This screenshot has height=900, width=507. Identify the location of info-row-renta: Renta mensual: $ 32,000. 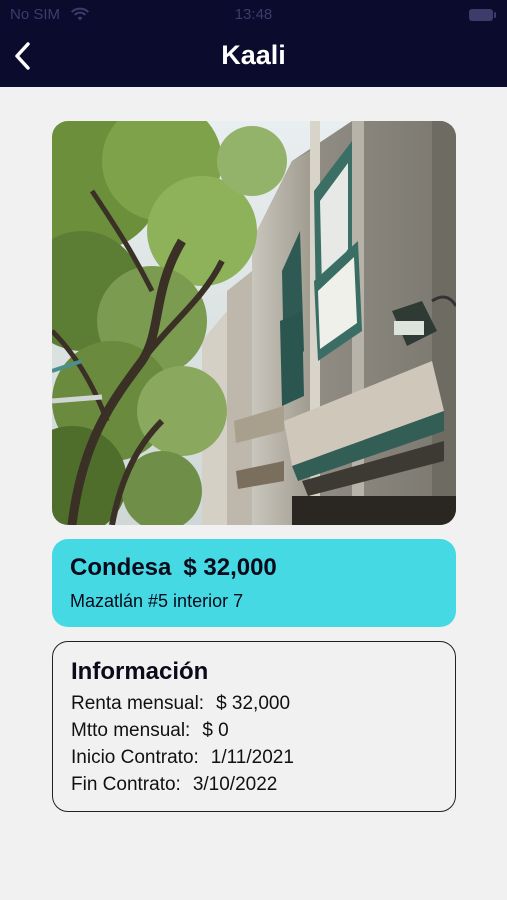
(180, 704).